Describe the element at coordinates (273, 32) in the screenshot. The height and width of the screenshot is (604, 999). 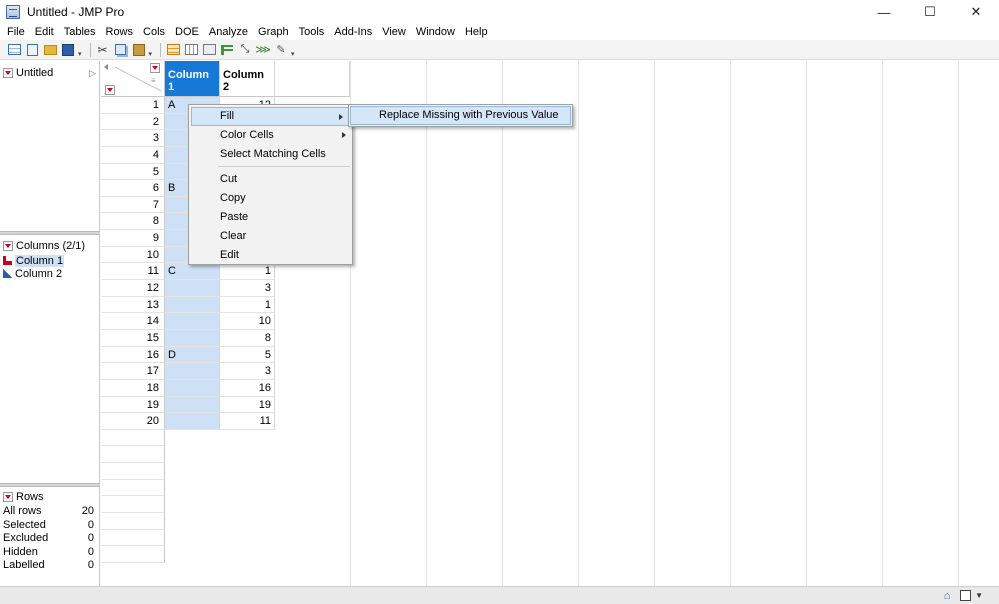
I see `menu-graph: Graph` at that location.